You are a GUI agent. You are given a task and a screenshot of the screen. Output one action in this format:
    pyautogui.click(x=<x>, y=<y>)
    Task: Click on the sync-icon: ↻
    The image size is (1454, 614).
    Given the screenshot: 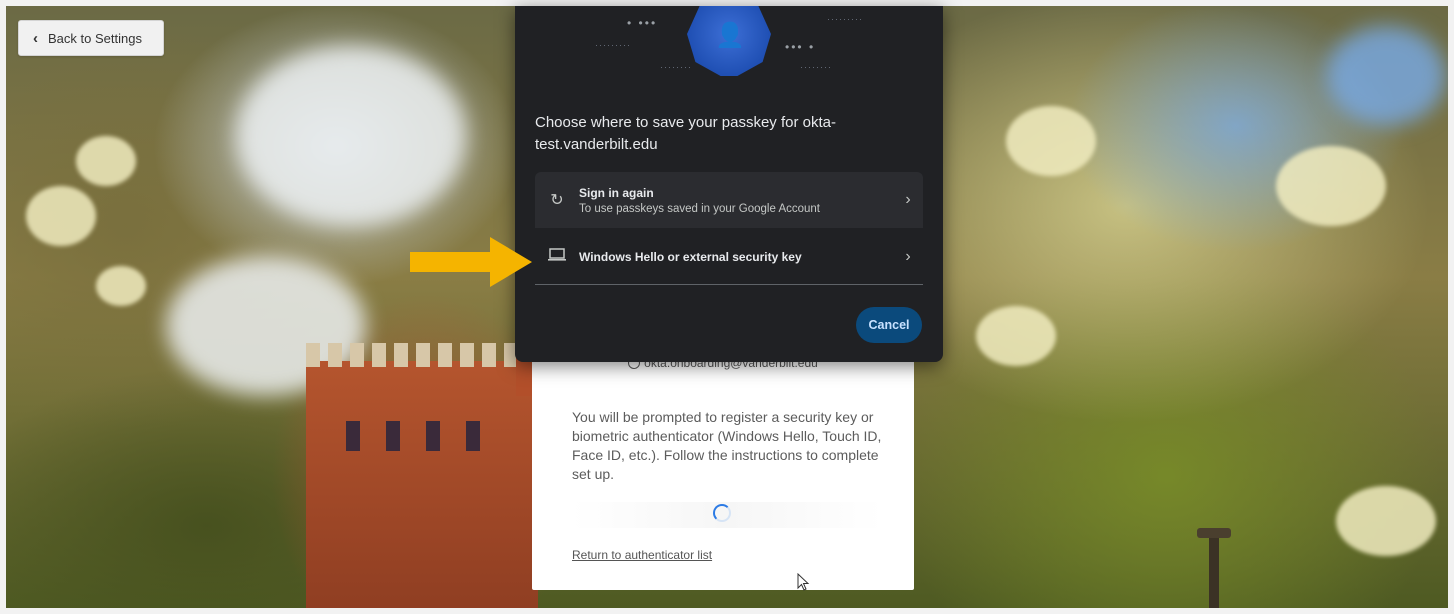 What is the action you would take?
    pyautogui.click(x=557, y=200)
    